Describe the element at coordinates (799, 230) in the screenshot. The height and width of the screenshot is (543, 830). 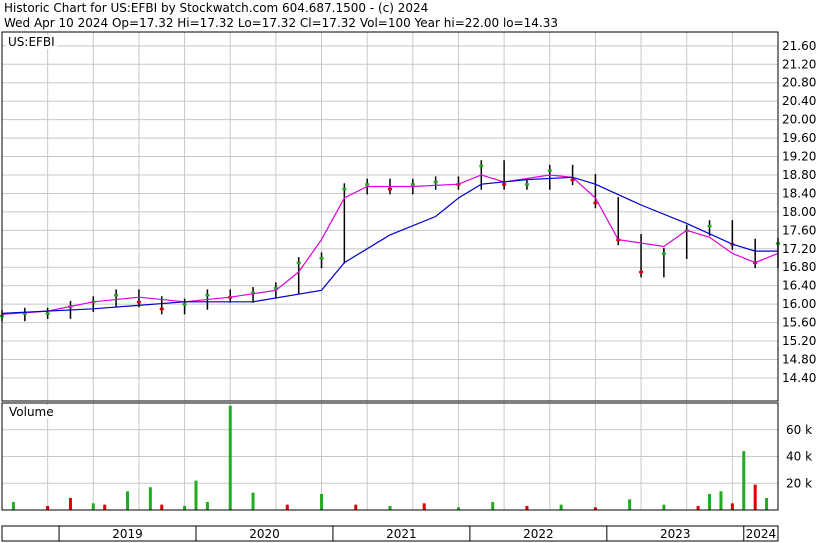
I see `price-tick-label: 17.60` at that location.